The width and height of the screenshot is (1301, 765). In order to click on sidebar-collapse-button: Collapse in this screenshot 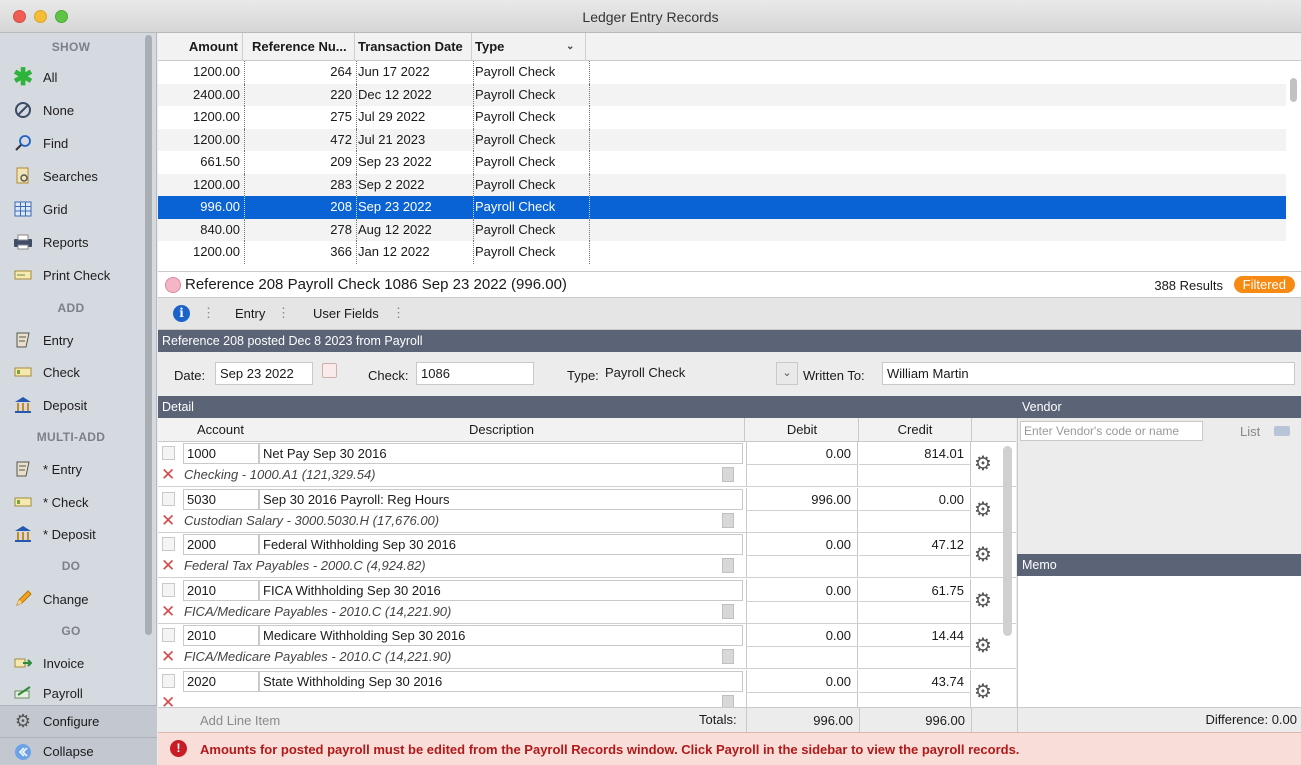, I will do `click(78, 751)`.